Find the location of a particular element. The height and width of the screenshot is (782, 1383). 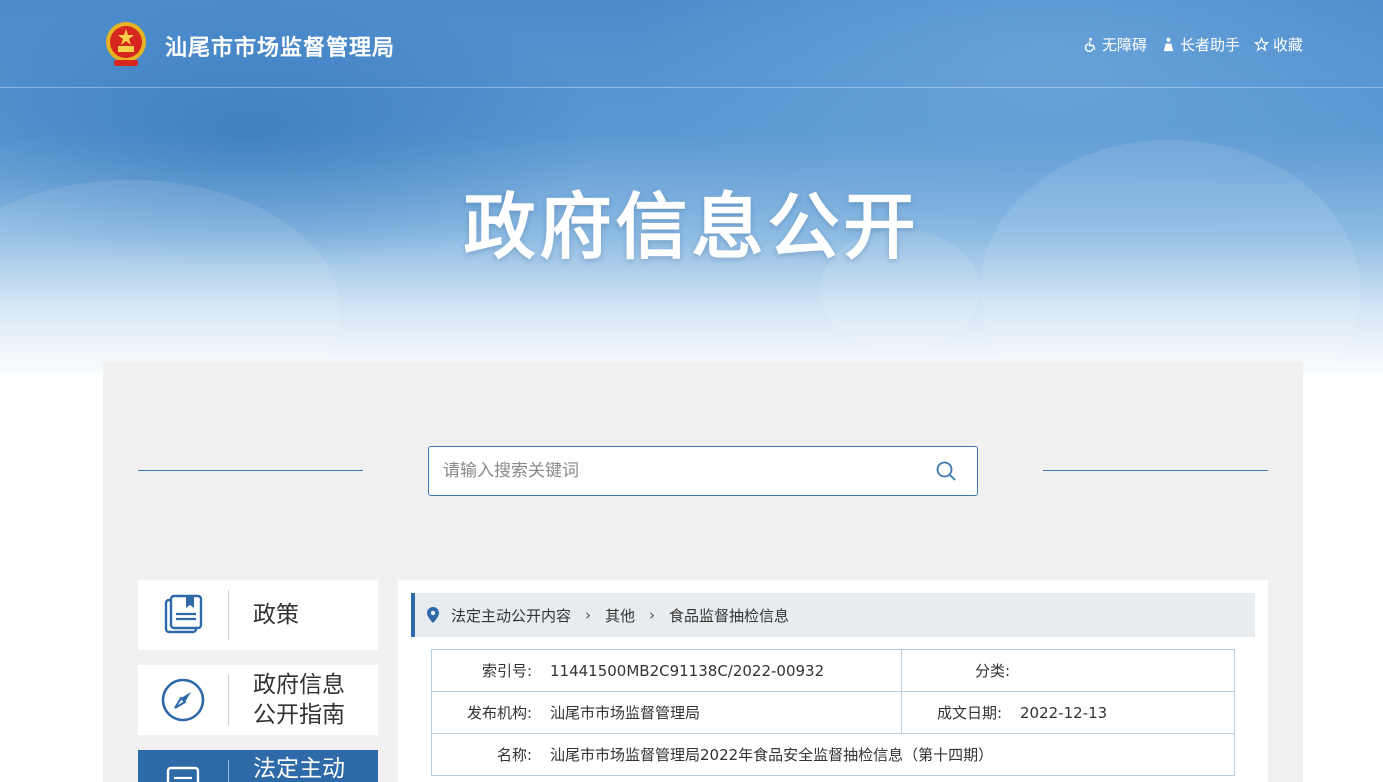

top-bar: 汕尾市市场监督管理局 无障碍 长者助手 收藏 is located at coordinates (691, 44).